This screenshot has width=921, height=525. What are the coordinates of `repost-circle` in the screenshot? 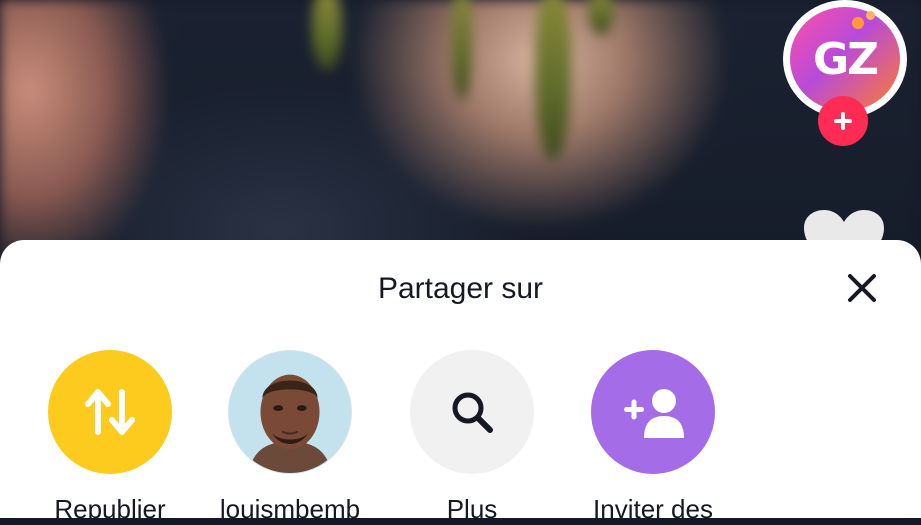 It's located at (110, 412).